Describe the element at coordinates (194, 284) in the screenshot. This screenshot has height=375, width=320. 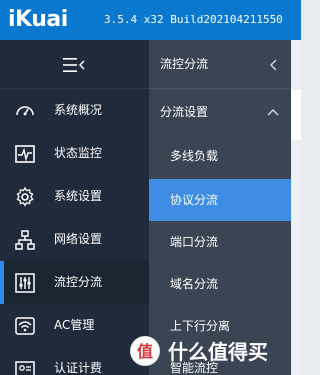
I see `submenu-item-label: 域名分流` at that location.